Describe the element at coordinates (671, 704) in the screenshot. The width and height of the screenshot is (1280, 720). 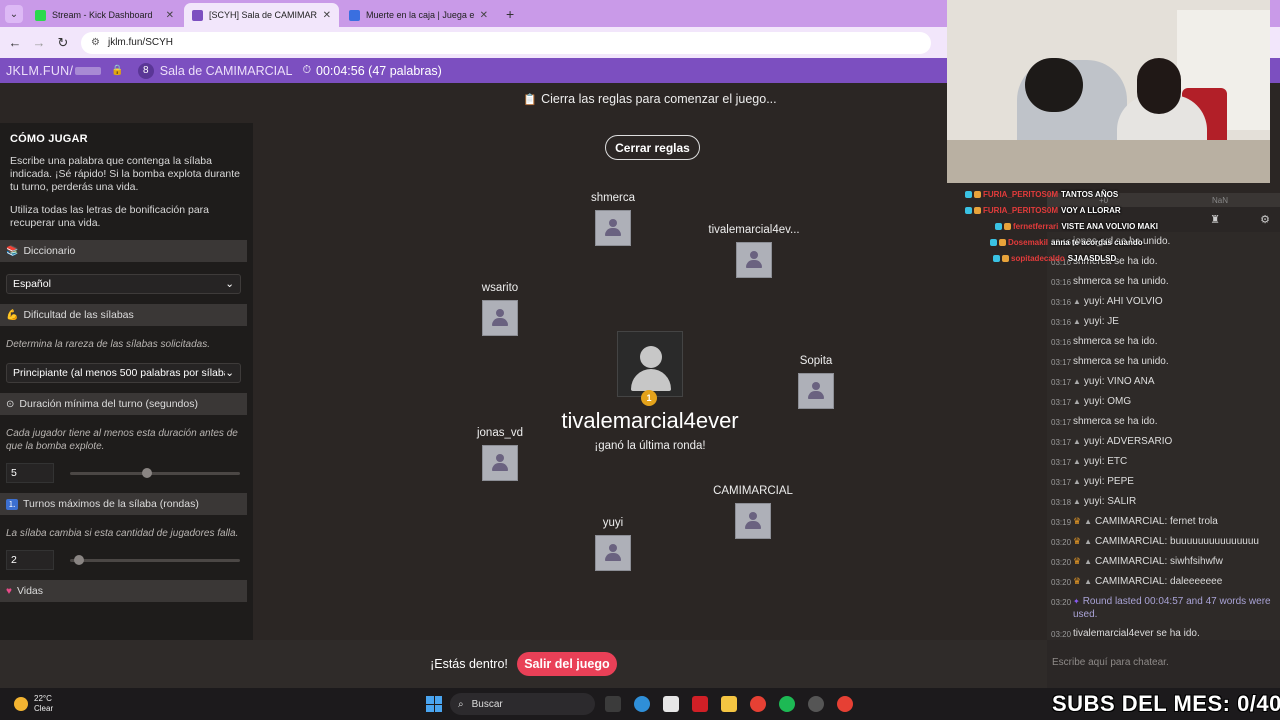
I see `store-icon` at that location.